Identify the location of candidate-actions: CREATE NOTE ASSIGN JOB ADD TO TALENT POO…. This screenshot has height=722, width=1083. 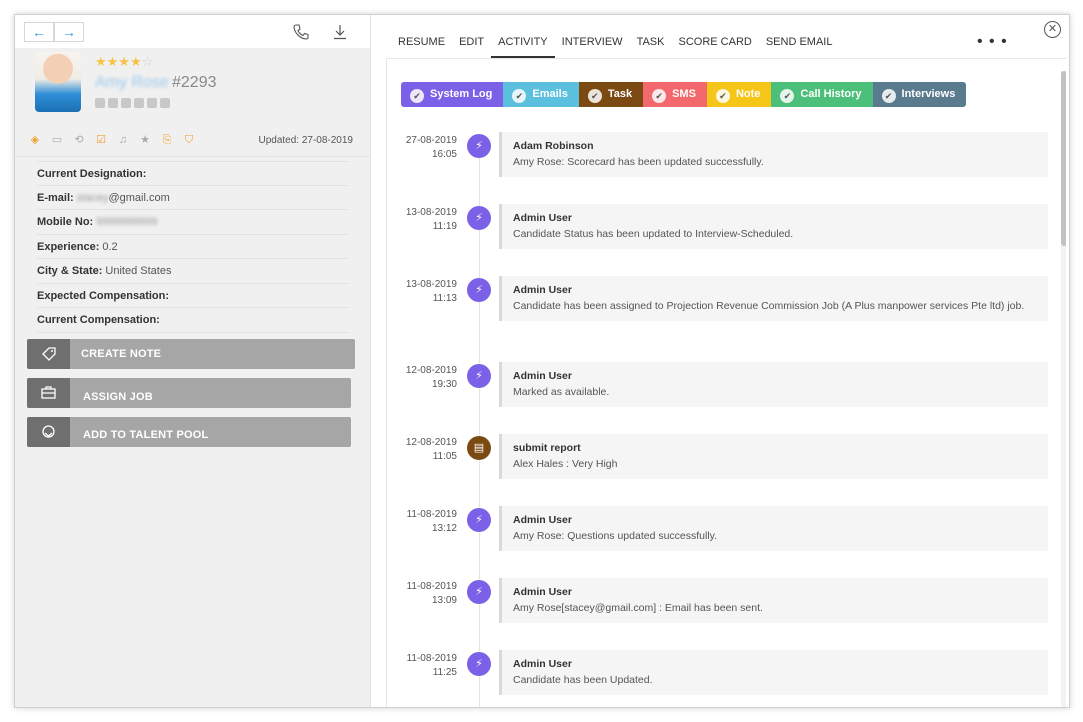
(191, 397).